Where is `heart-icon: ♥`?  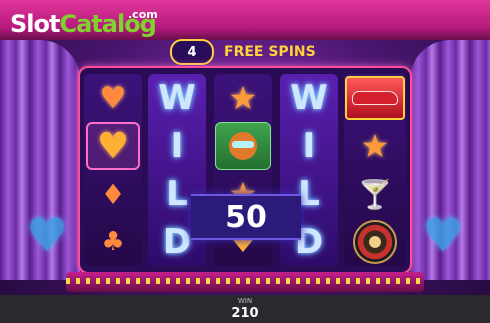 heart-icon: ♥ is located at coordinates (113, 98).